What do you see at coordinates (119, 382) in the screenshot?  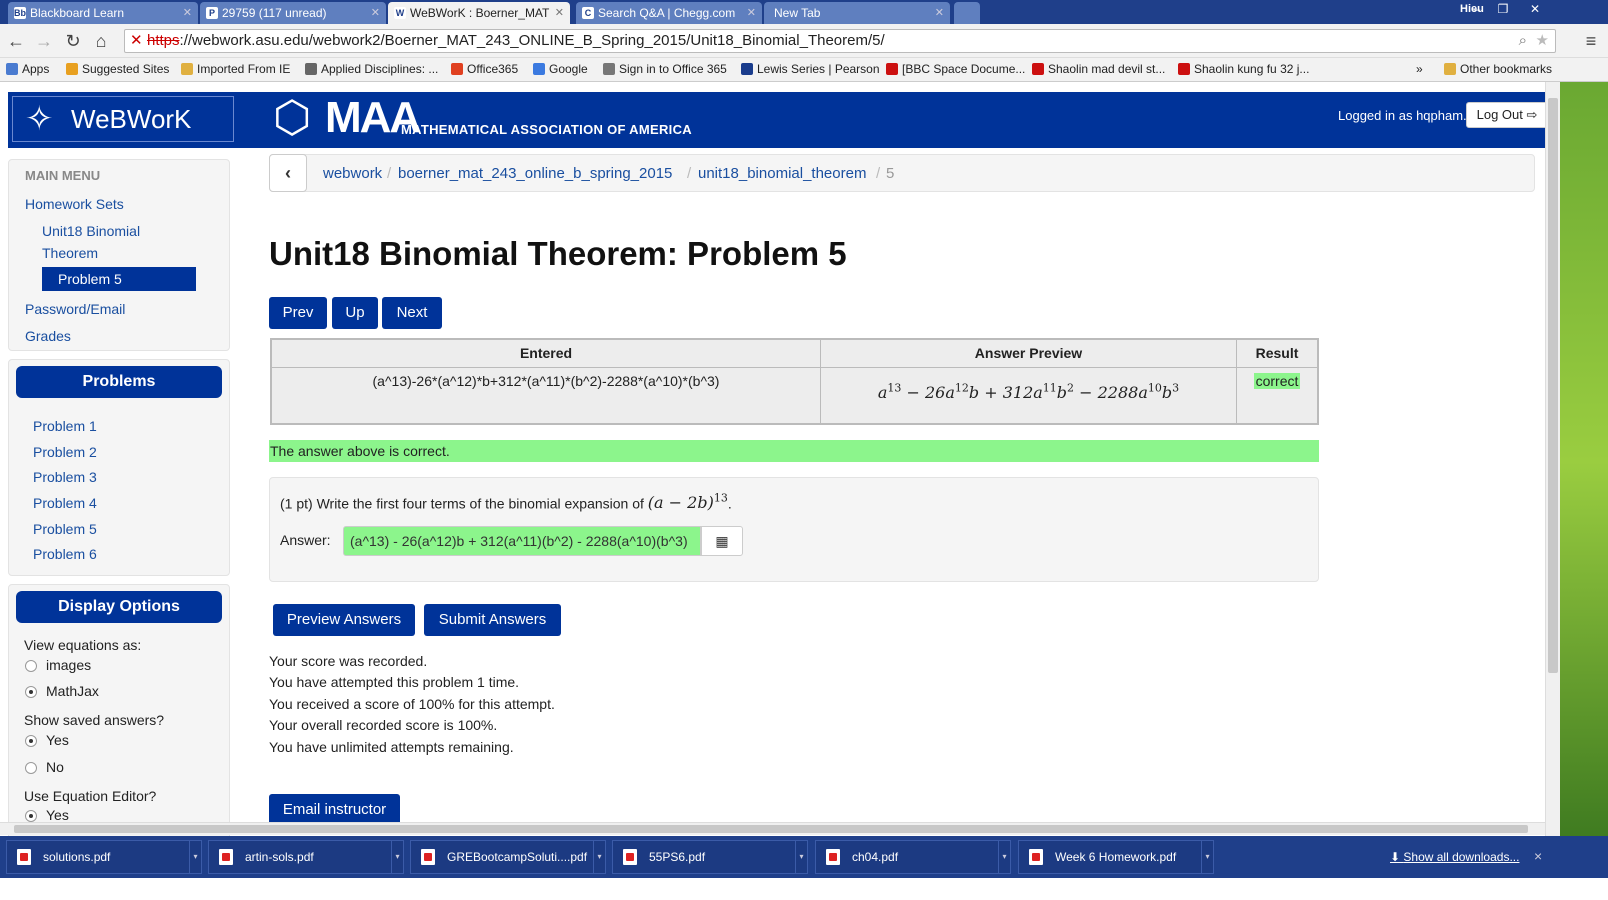 I see `problems-panel-title: Problems` at bounding box center [119, 382].